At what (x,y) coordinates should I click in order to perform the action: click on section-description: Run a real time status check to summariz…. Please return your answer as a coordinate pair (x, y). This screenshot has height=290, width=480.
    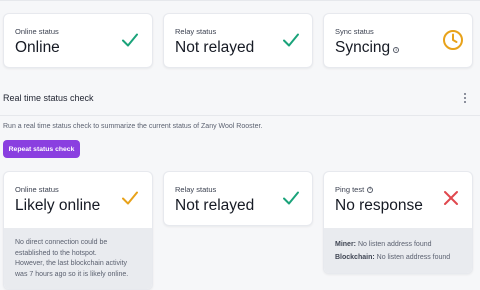
    Looking at the image, I should click on (133, 126).